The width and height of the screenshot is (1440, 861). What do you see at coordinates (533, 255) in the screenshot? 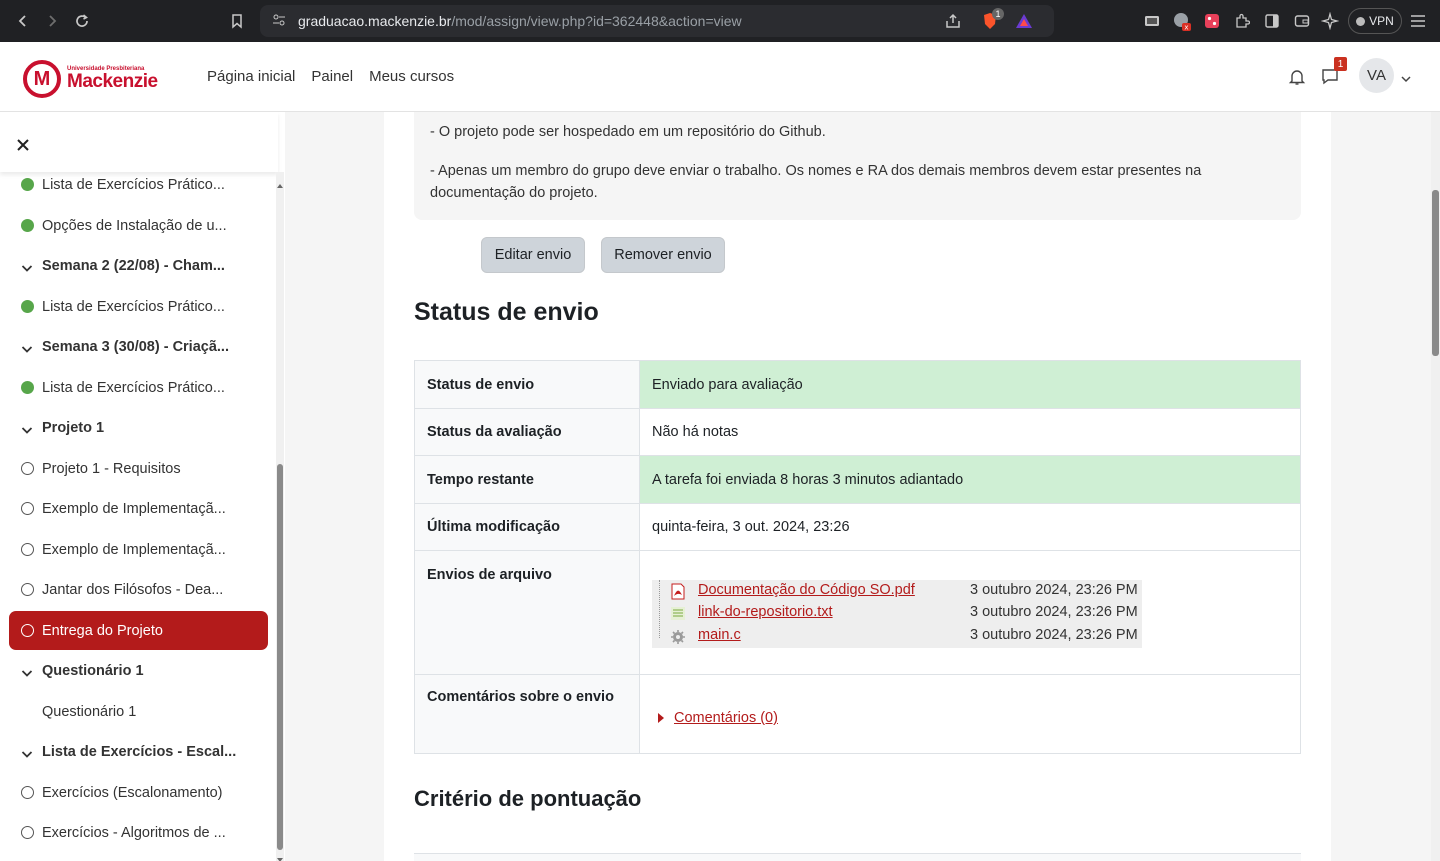
I see `edit-submission-button: Editar envio` at bounding box center [533, 255].